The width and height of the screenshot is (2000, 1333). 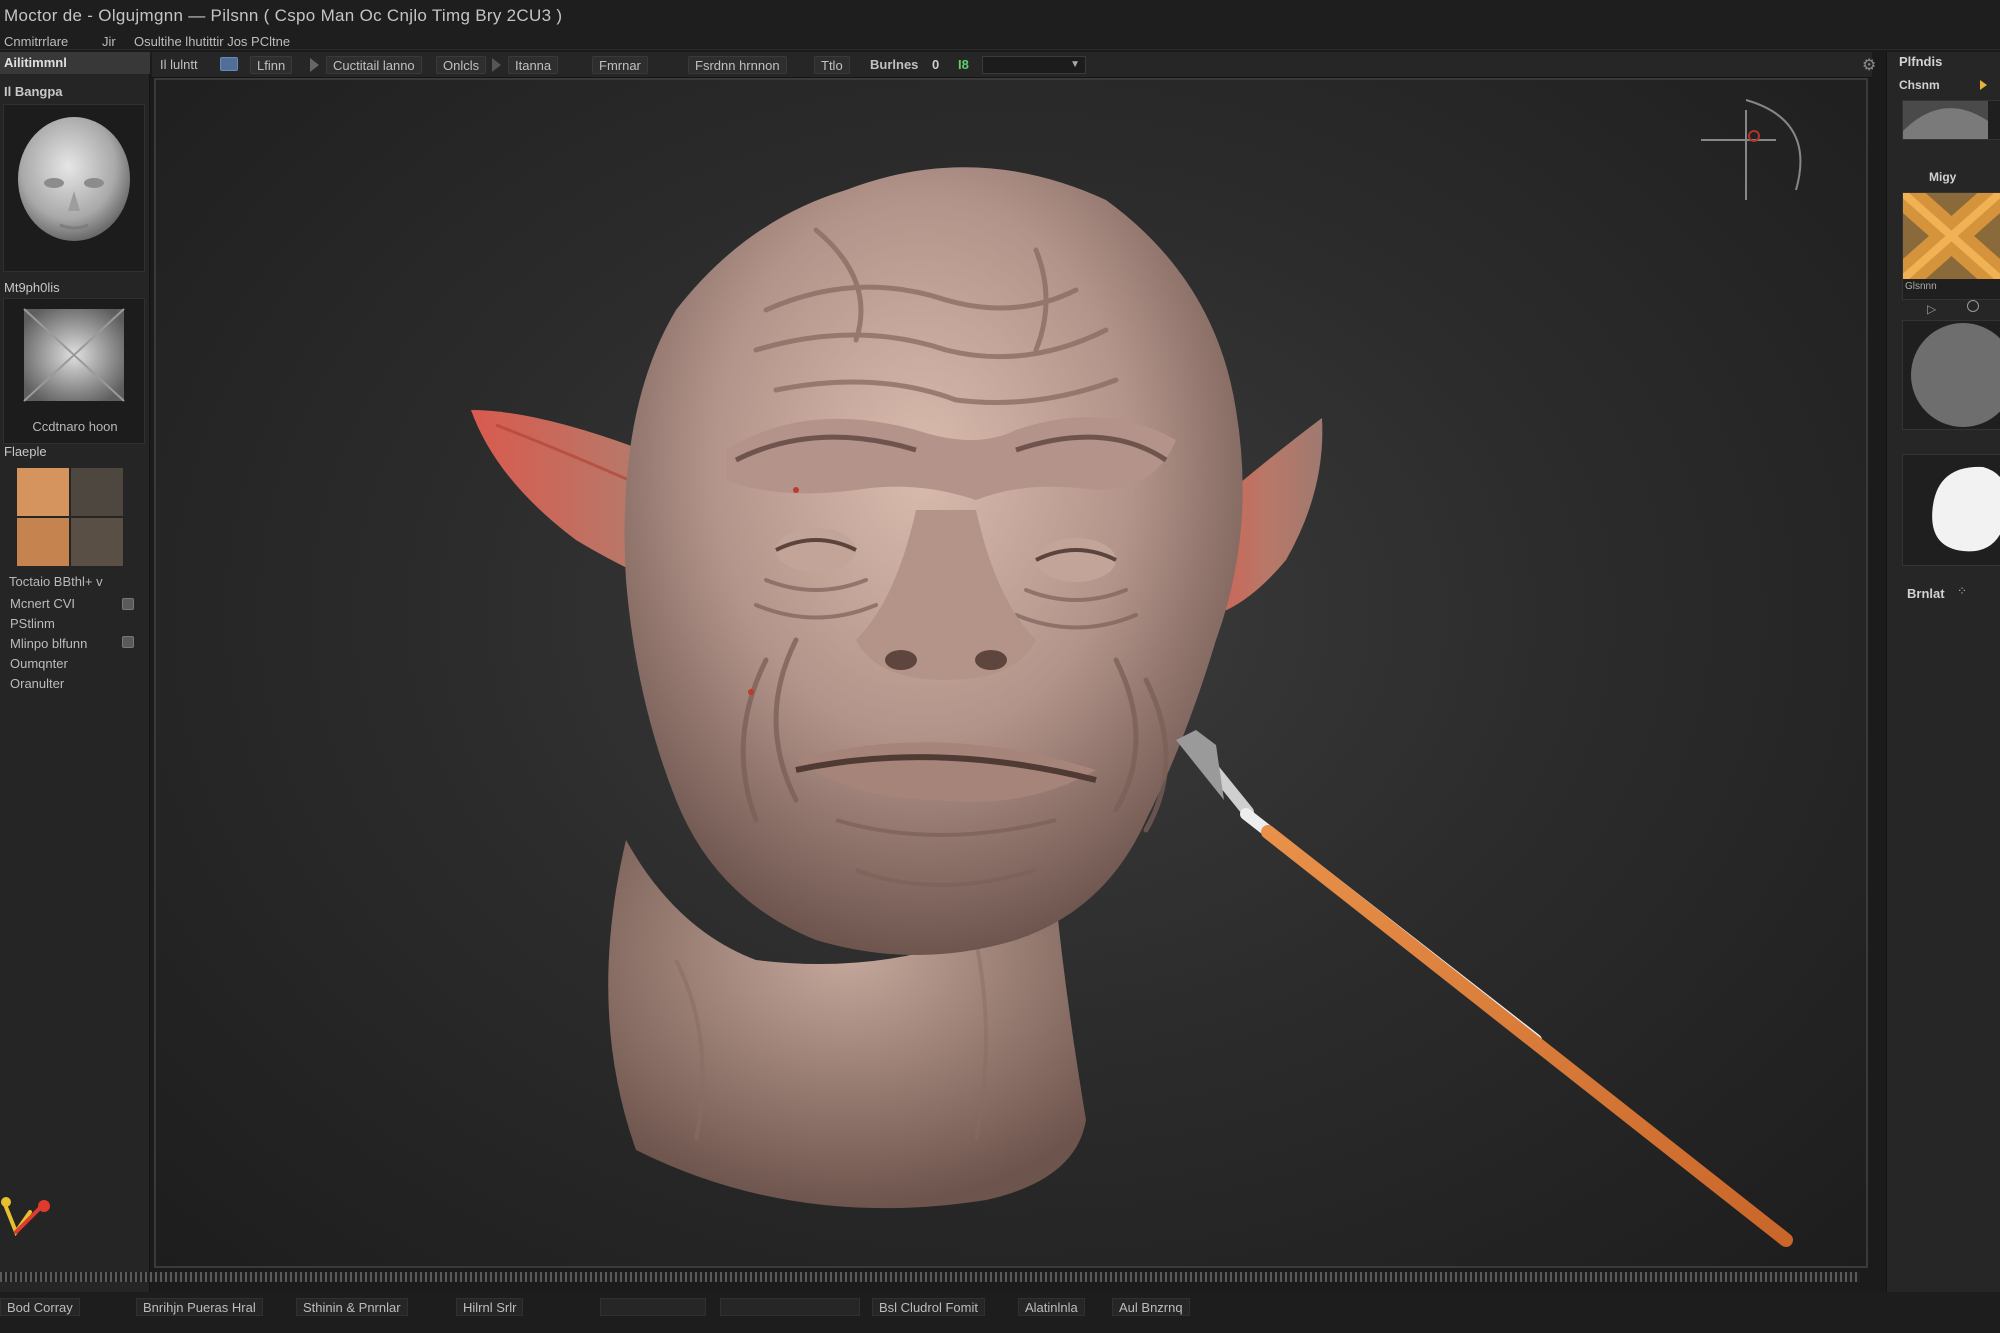 What do you see at coordinates (271, 65) in the screenshot?
I see `toolbar-item-2: Lfinn` at bounding box center [271, 65].